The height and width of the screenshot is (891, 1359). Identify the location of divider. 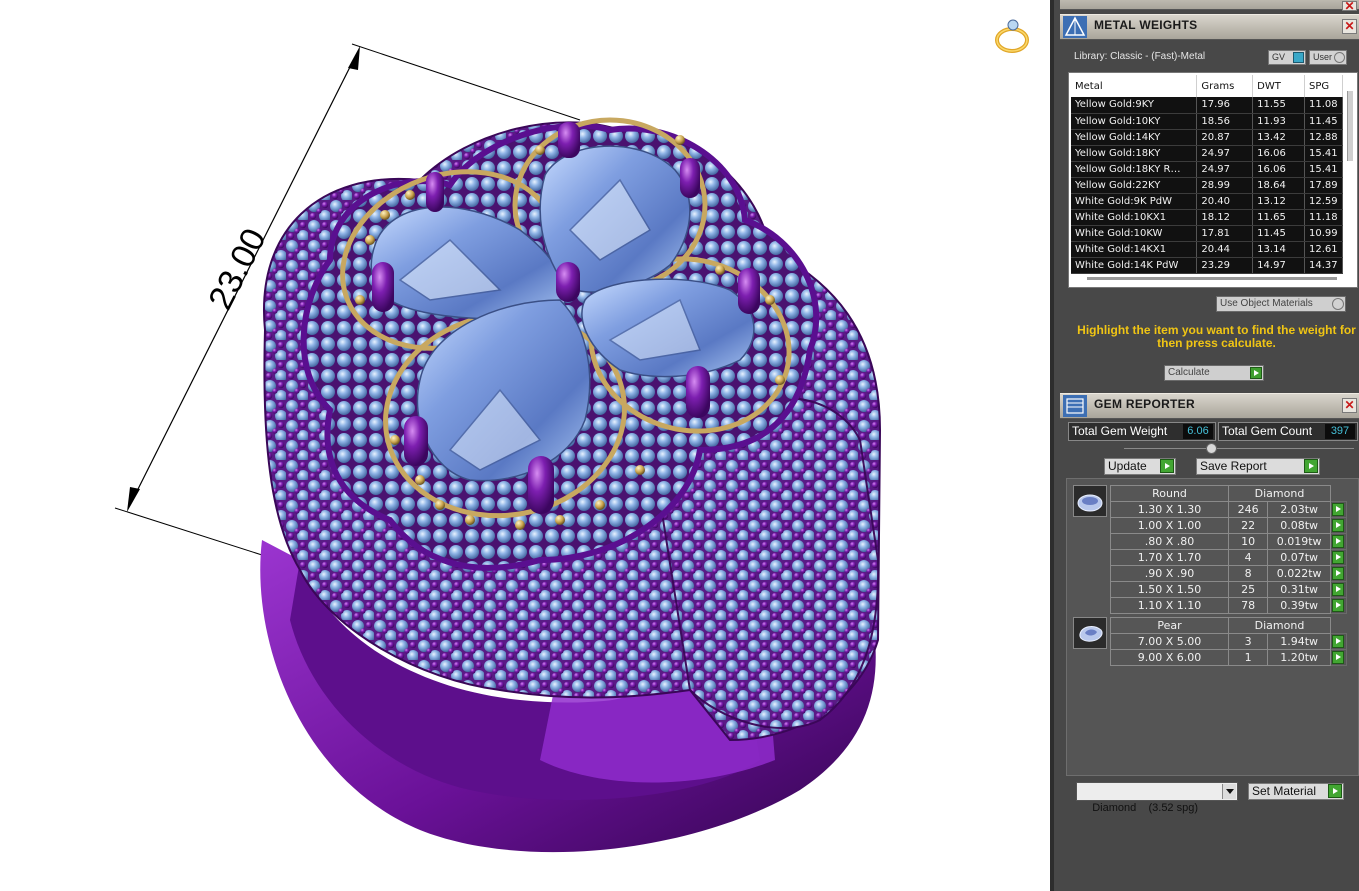
(1239, 448).